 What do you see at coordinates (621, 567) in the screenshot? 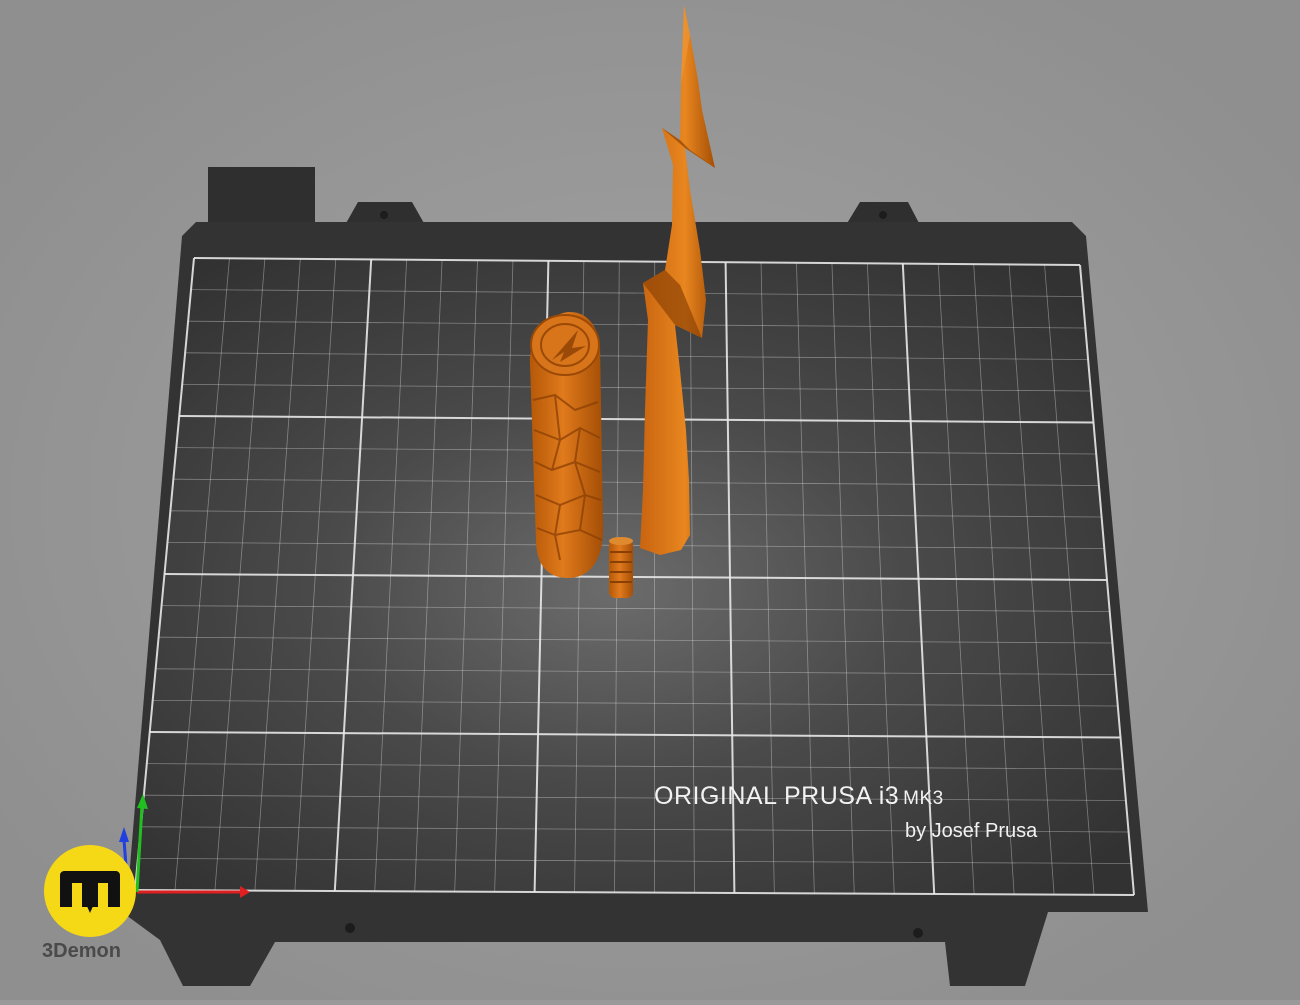
I see `small-connector-pin` at bounding box center [621, 567].